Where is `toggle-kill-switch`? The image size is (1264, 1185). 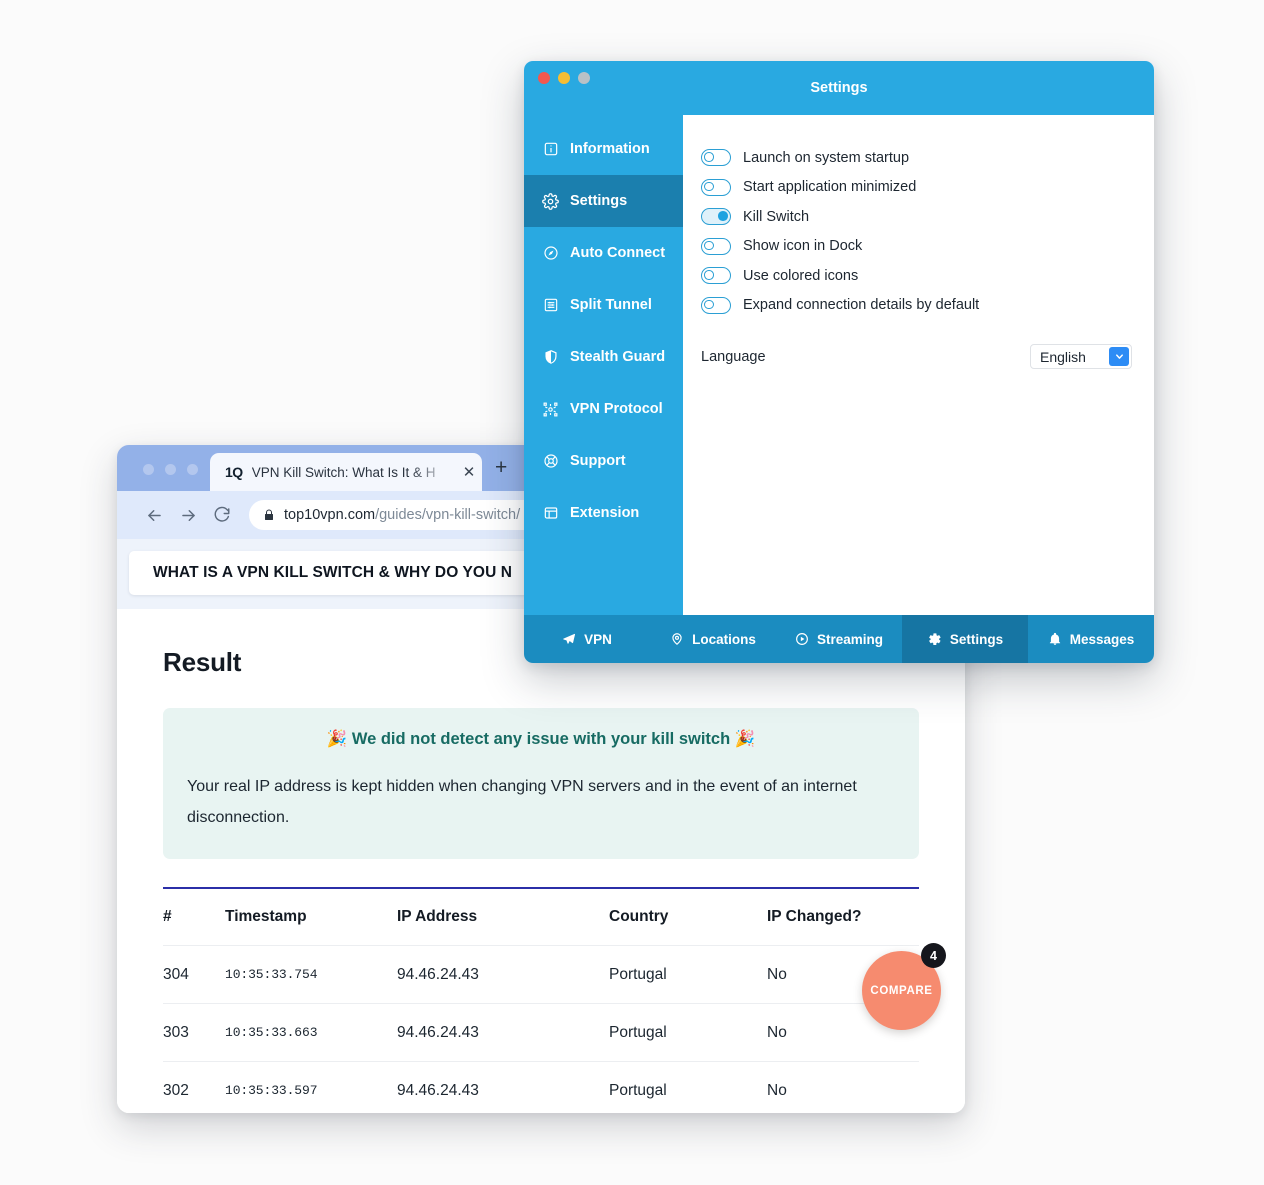 toggle-kill-switch is located at coordinates (716, 217).